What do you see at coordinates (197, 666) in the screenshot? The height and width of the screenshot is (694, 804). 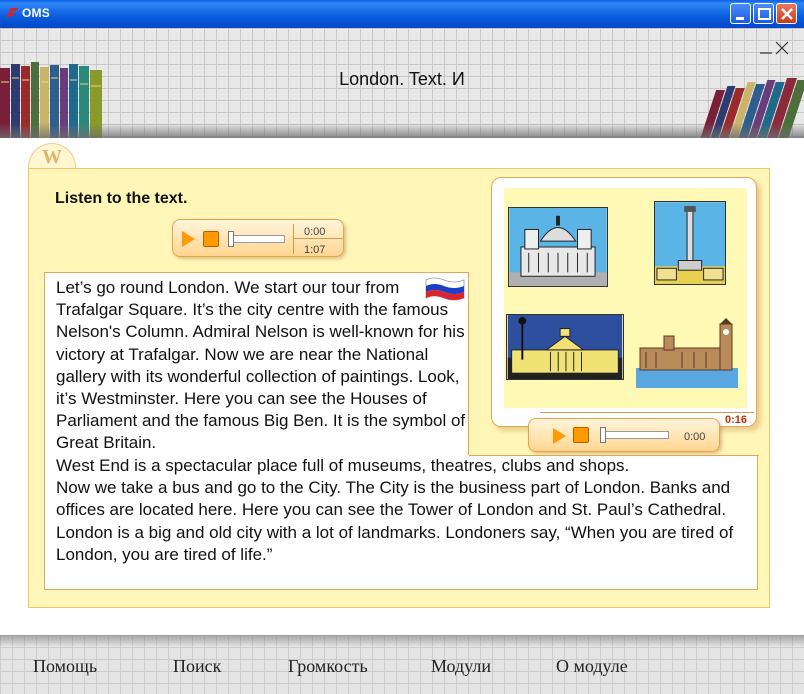 I see `menu-search: Поиск` at bounding box center [197, 666].